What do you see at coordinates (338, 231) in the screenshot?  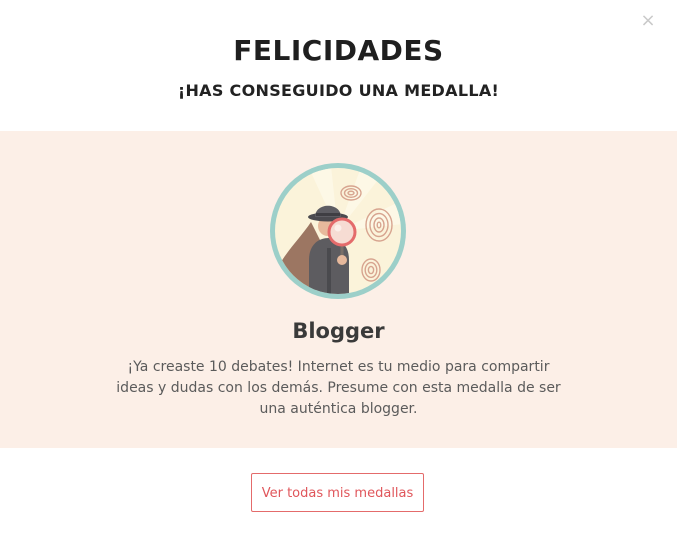 I see `detective-magnifier-fingerprints-icon` at bounding box center [338, 231].